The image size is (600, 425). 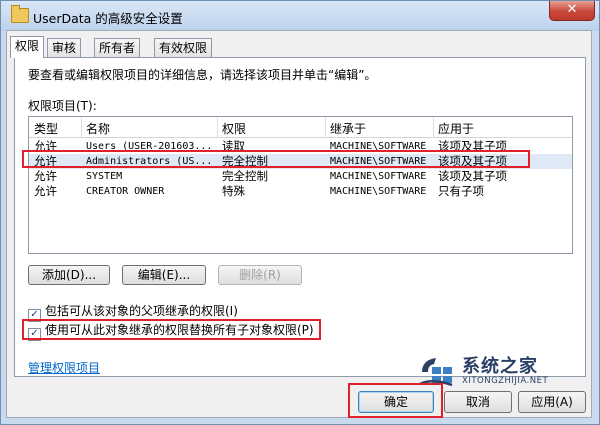 I want to click on row-permission: 特殊, so click(x=233, y=191).